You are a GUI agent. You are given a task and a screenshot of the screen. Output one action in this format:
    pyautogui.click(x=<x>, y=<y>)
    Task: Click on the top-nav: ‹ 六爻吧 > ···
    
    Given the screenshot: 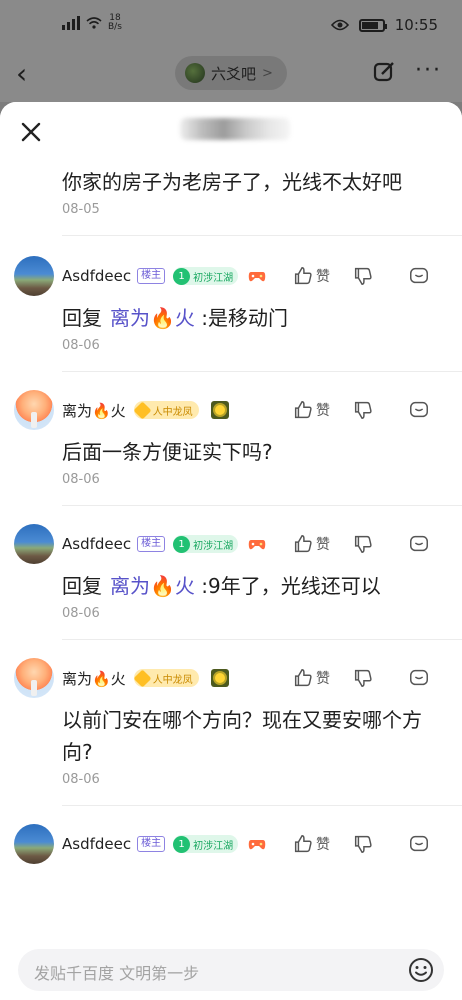 What is the action you would take?
    pyautogui.click(x=231, y=76)
    